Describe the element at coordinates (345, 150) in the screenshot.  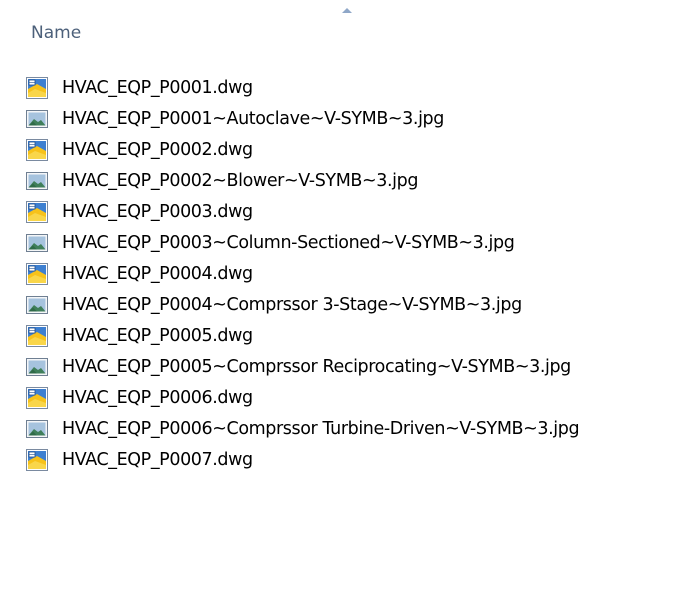
I see `file-list-item: HVAC_EQP_P0002.dwg` at that location.